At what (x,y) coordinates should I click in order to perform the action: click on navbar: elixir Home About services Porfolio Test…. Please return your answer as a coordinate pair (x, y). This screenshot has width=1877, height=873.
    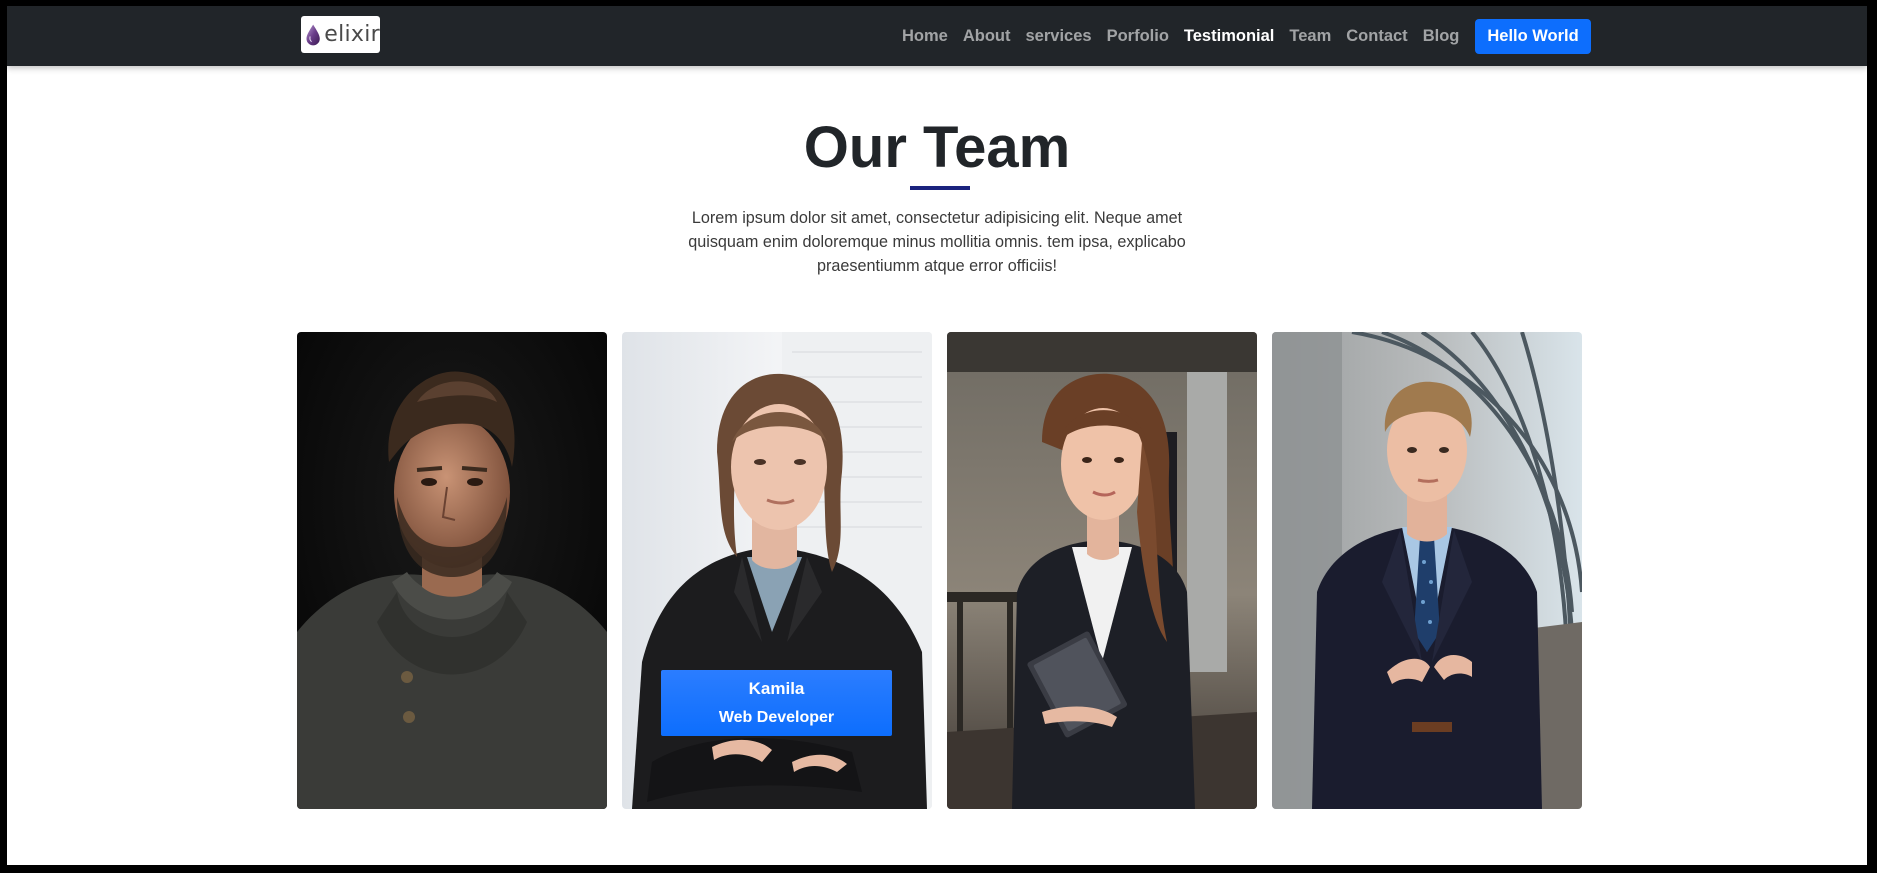
    Looking at the image, I should click on (937, 36).